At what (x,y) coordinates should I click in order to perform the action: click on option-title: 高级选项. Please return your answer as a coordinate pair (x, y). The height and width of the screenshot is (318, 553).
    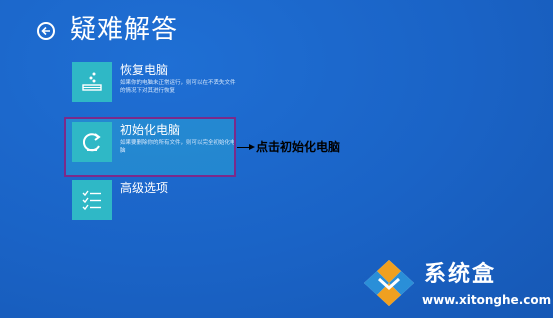
    Looking at the image, I should click on (144, 188).